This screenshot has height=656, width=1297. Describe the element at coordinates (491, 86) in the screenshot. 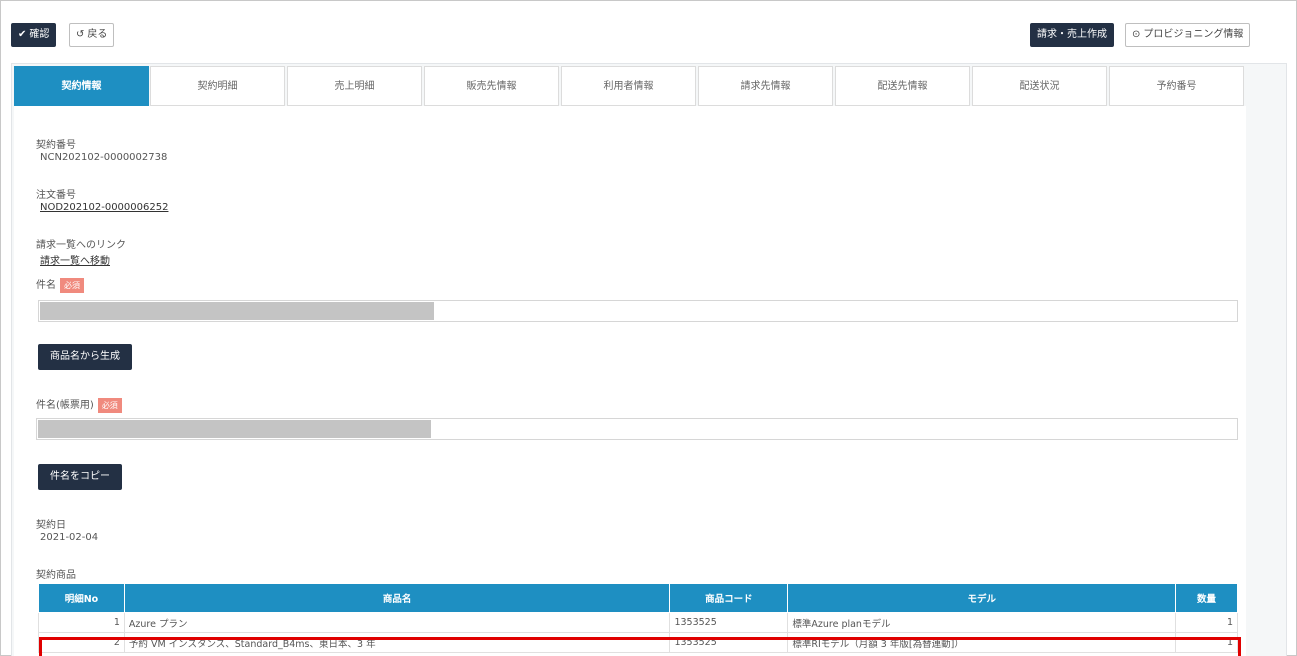

I see `tab-seller-info: 販売先情報` at that location.